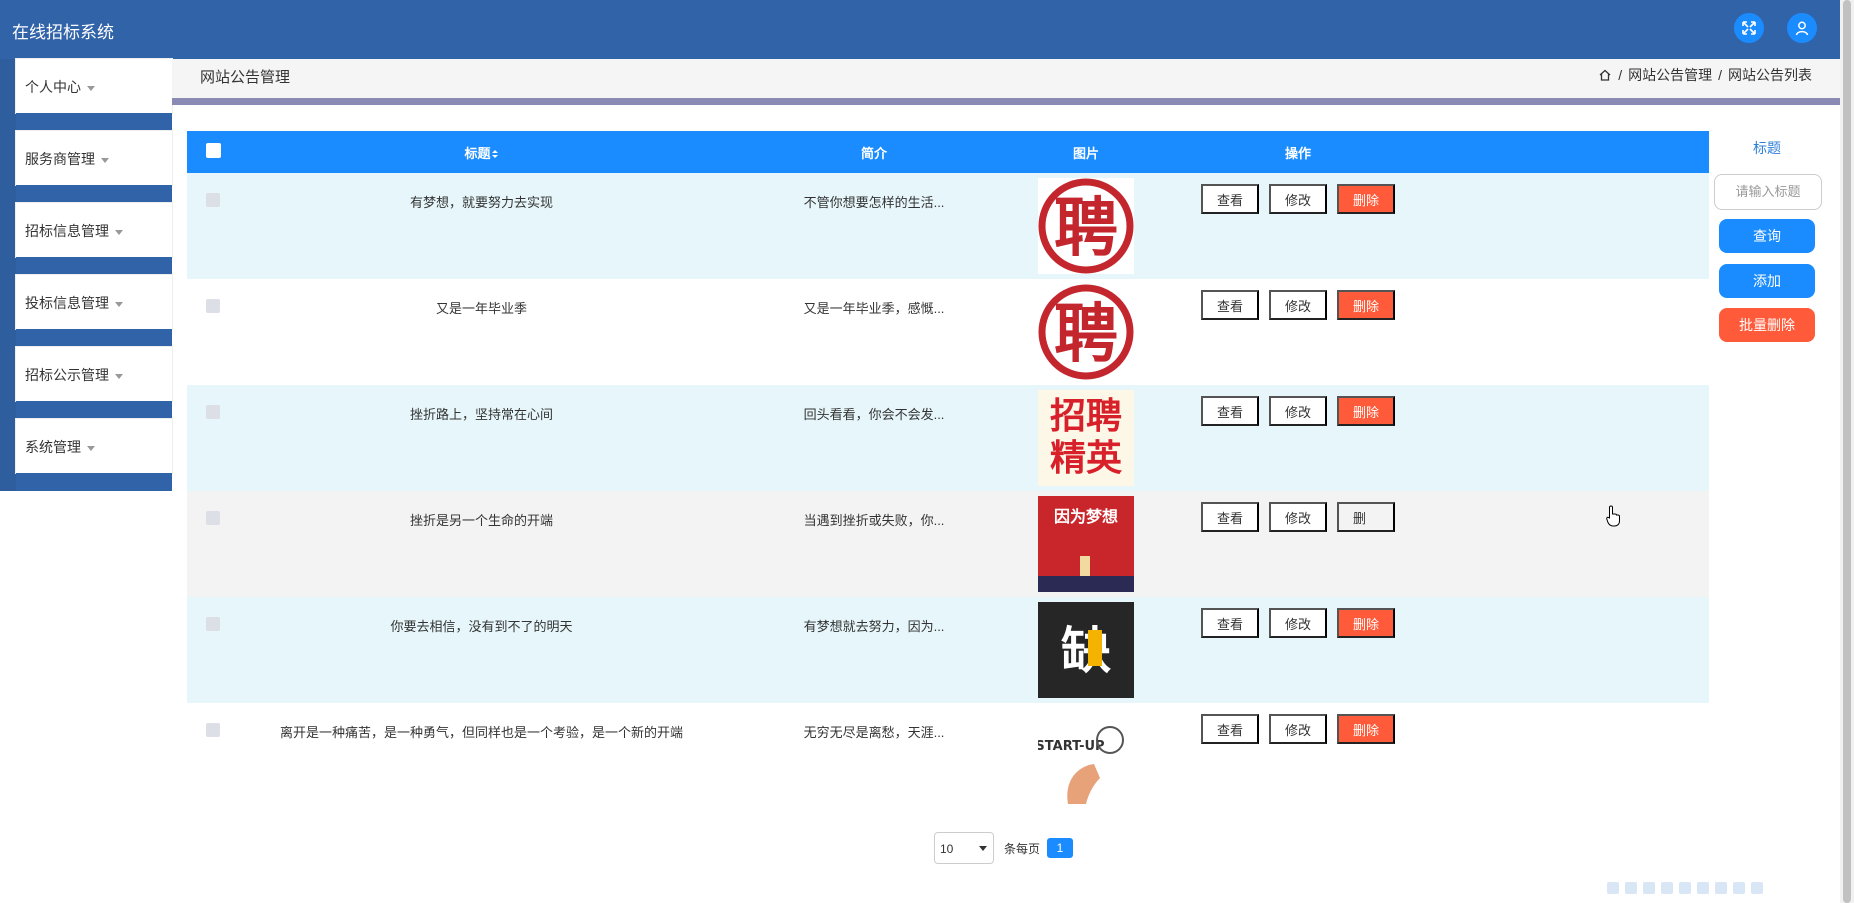  I want to click on page-number-button: 1, so click(1060, 848).